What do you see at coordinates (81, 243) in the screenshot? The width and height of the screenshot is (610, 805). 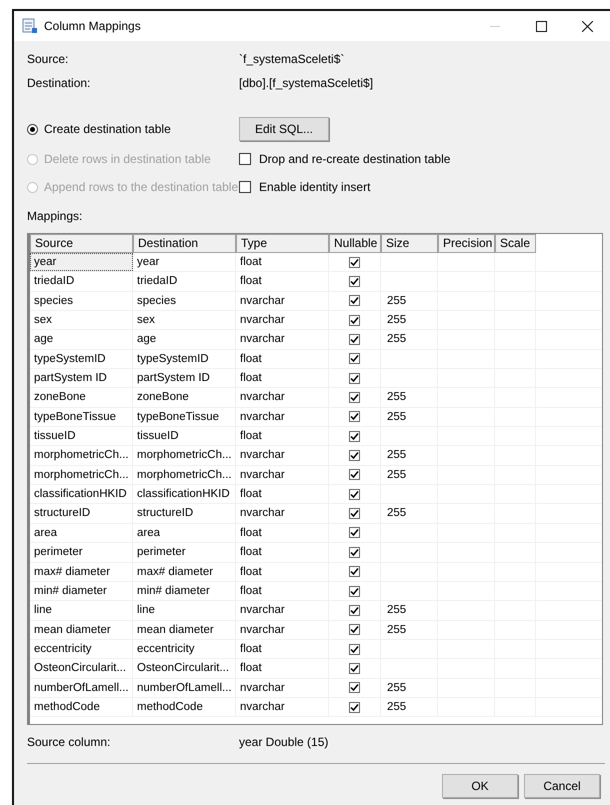 I see `column-header: Source` at bounding box center [81, 243].